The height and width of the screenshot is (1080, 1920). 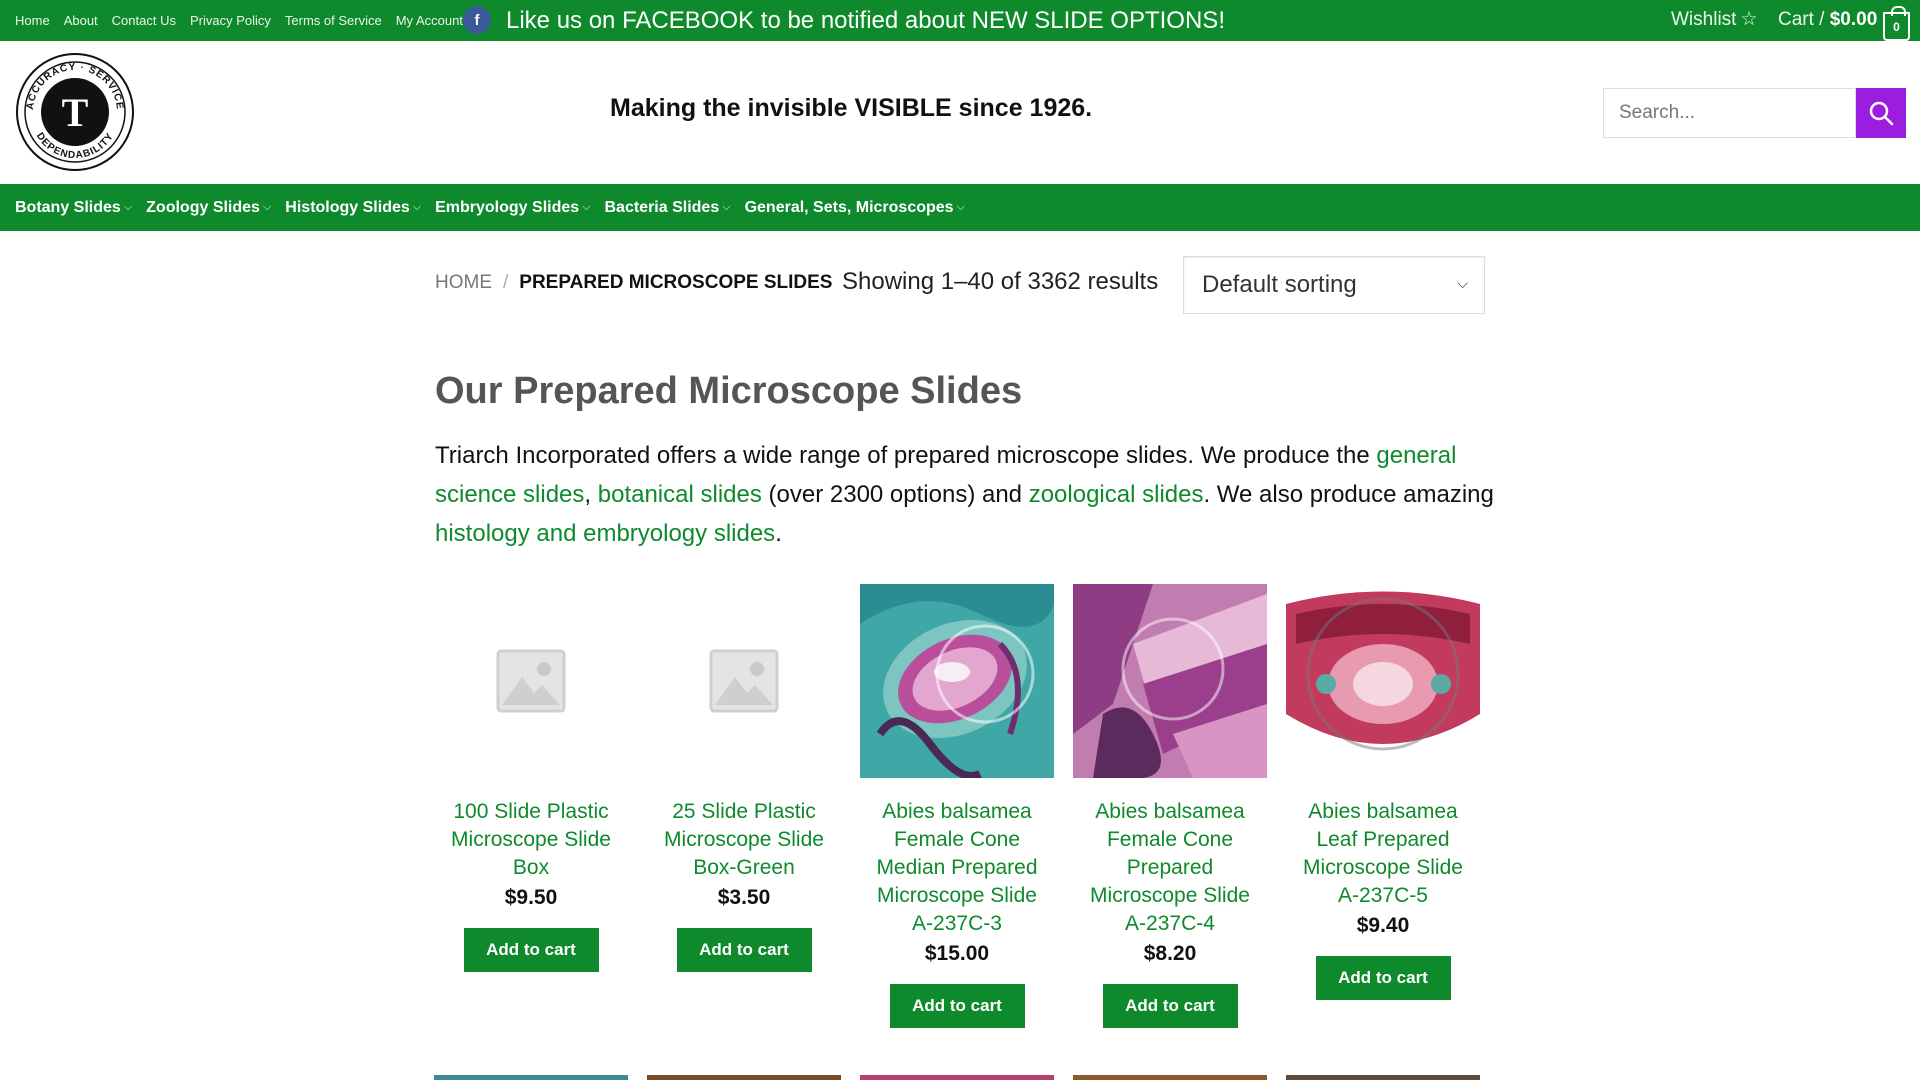 What do you see at coordinates (849, 207) in the screenshot?
I see `nav-label: General, Sets, Microscopes` at bounding box center [849, 207].